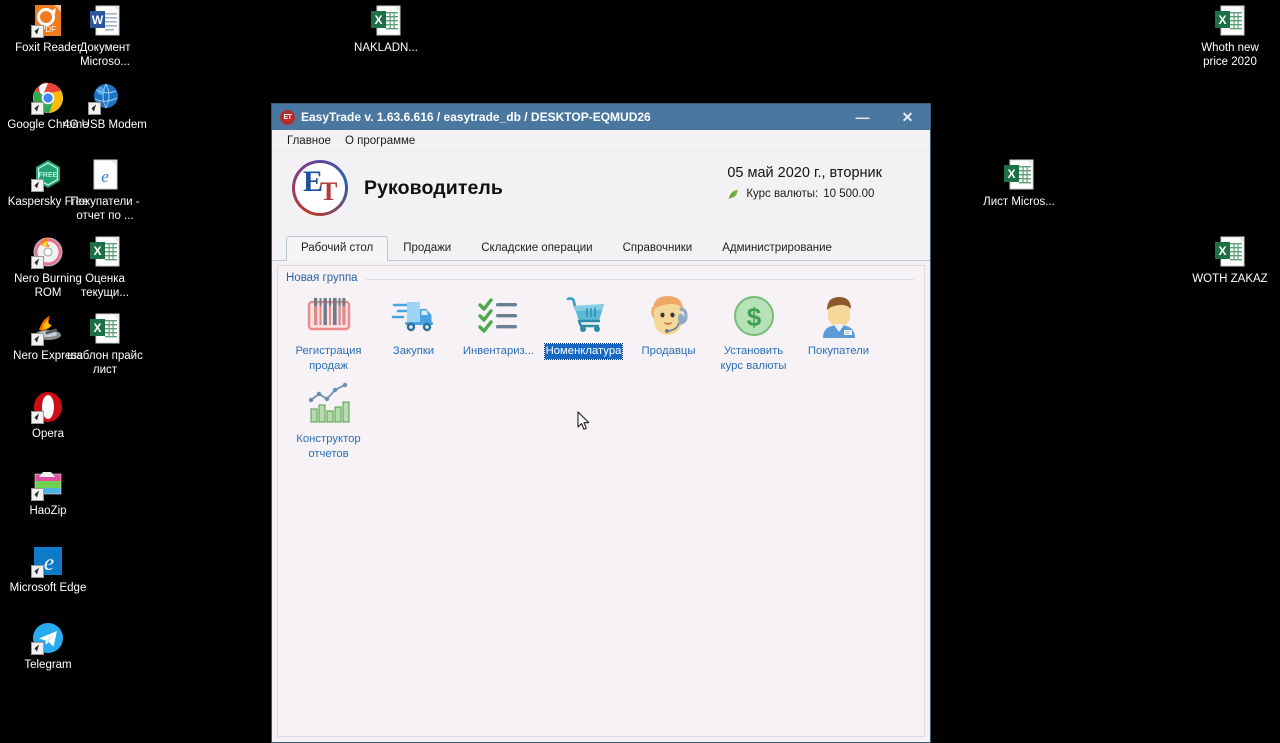 The image size is (1280, 743). I want to click on desktop-icon-13: e Microsoft Edge, so click(48, 570).